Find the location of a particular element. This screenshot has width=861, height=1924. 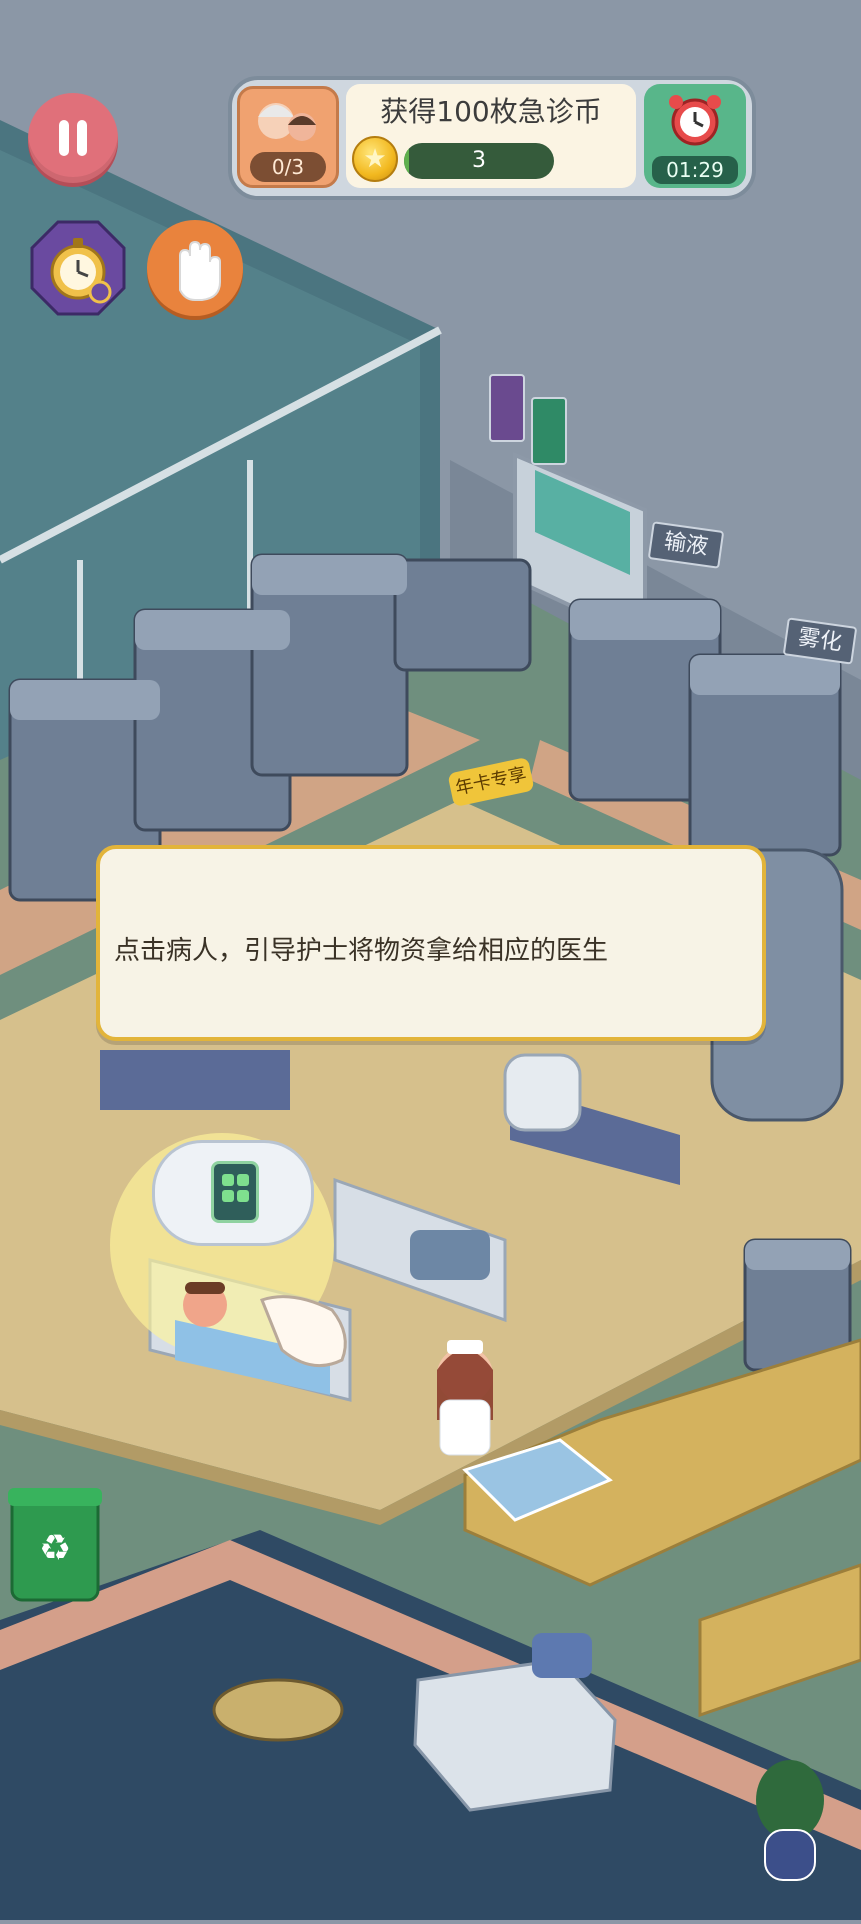

patient-on-bed is located at coordinates (250, 1325).